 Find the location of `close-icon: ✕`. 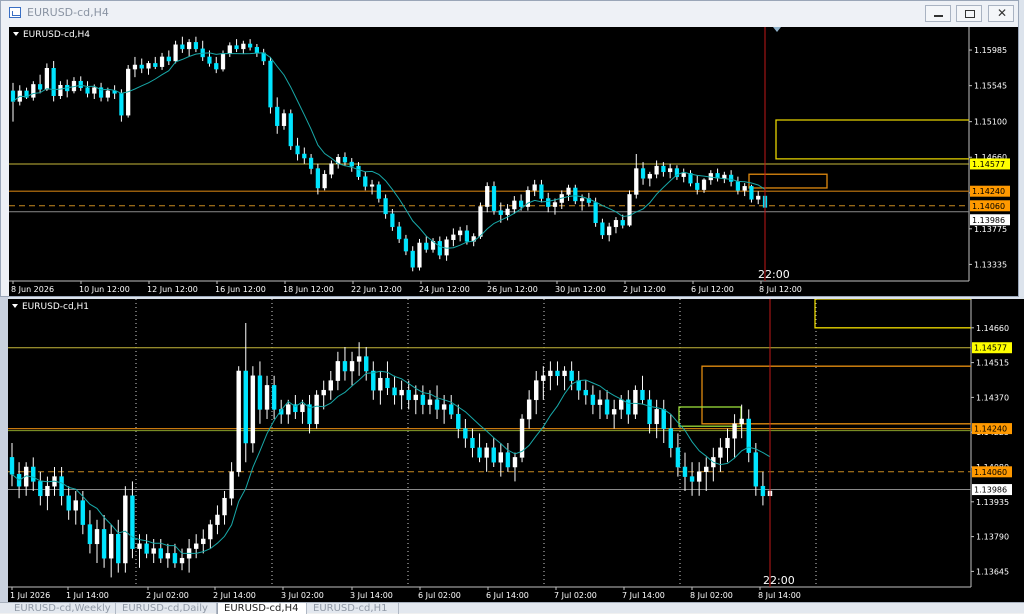

close-icon: ✕ is located at coordinates (1002, 13).